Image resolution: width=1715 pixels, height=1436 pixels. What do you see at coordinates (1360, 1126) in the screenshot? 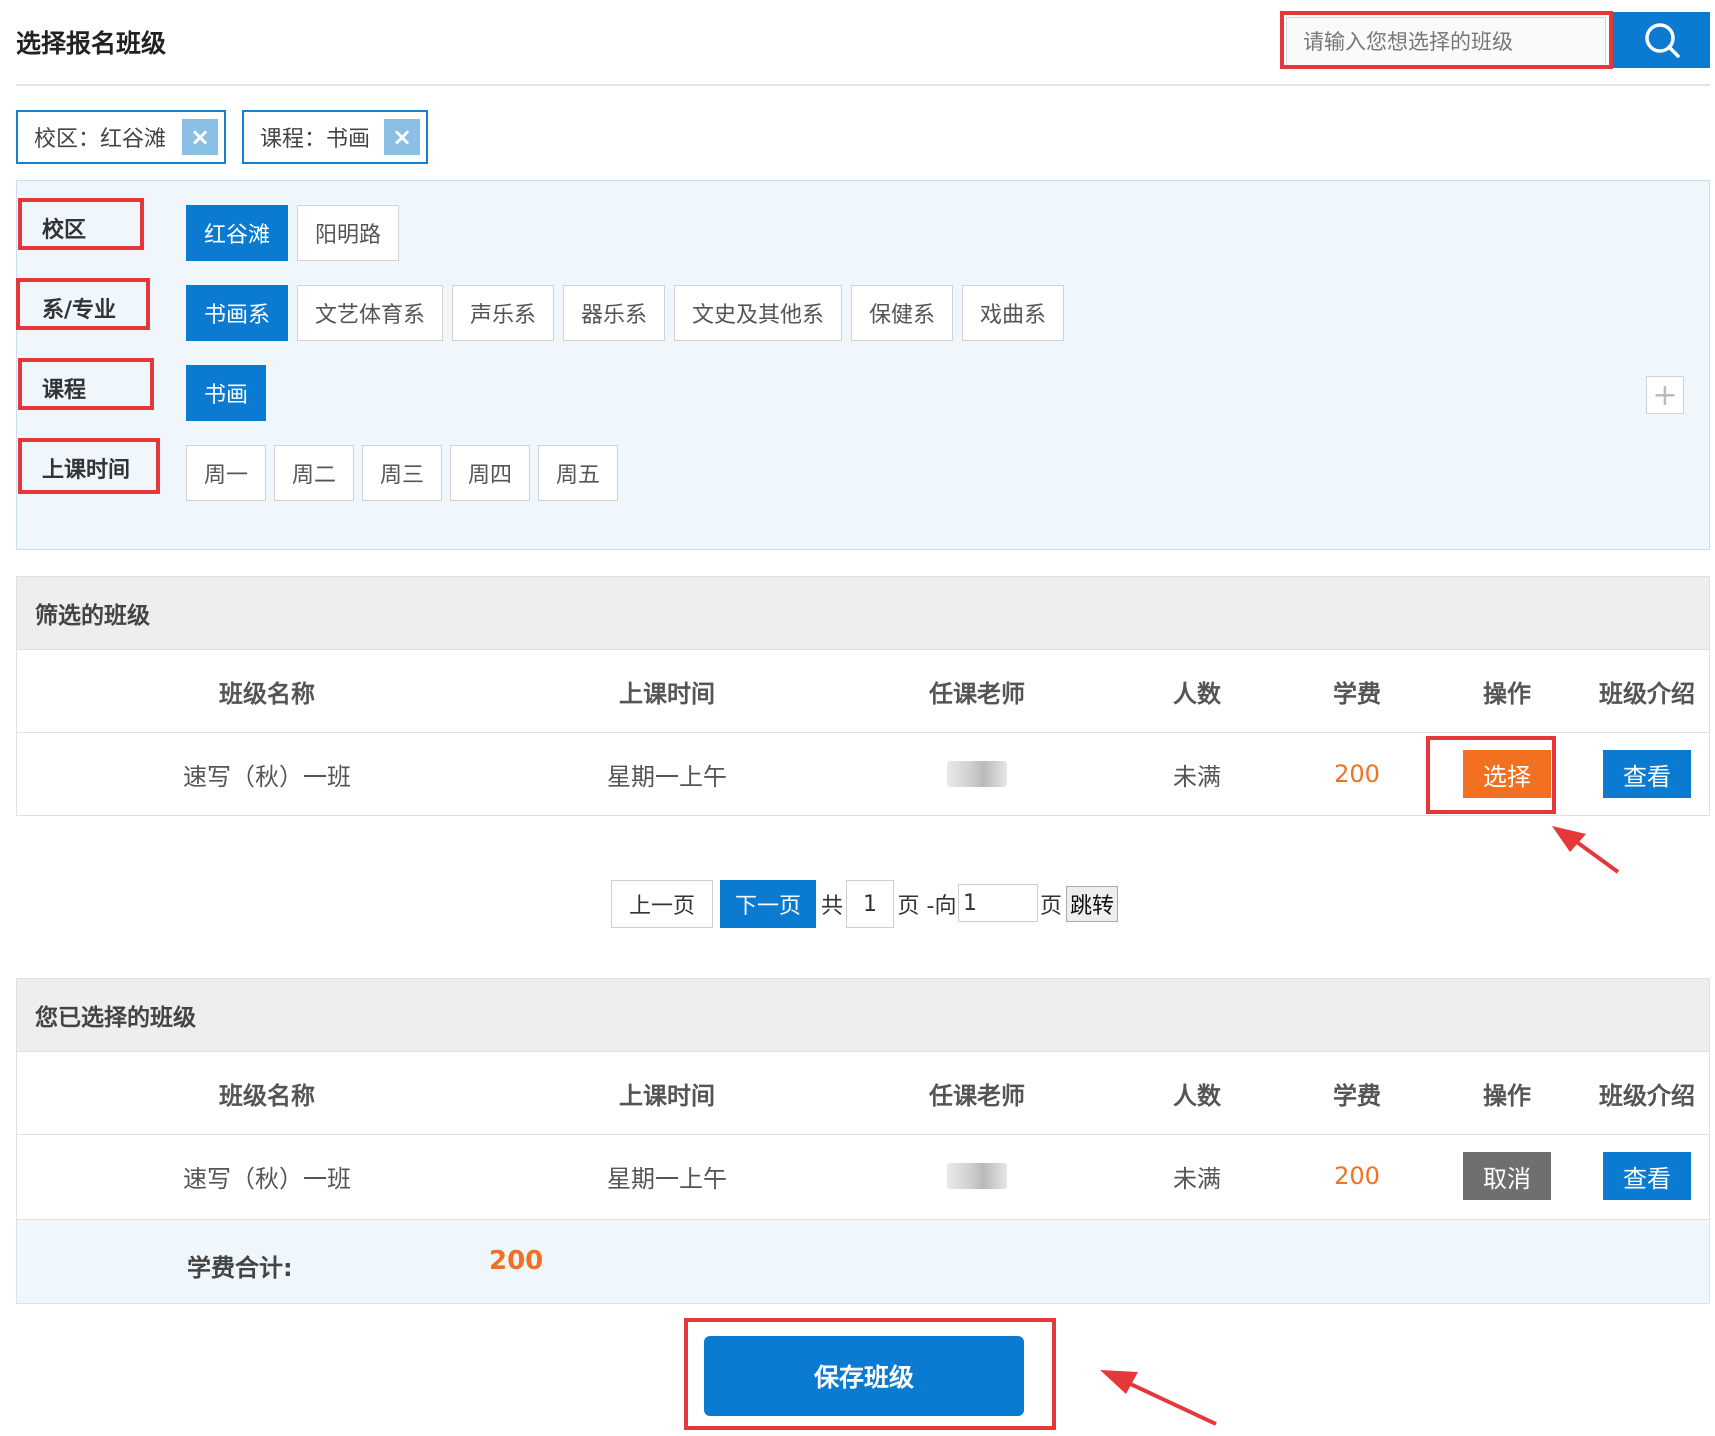
I see `annotation-arrows` at bounding box center [1360, 1126].